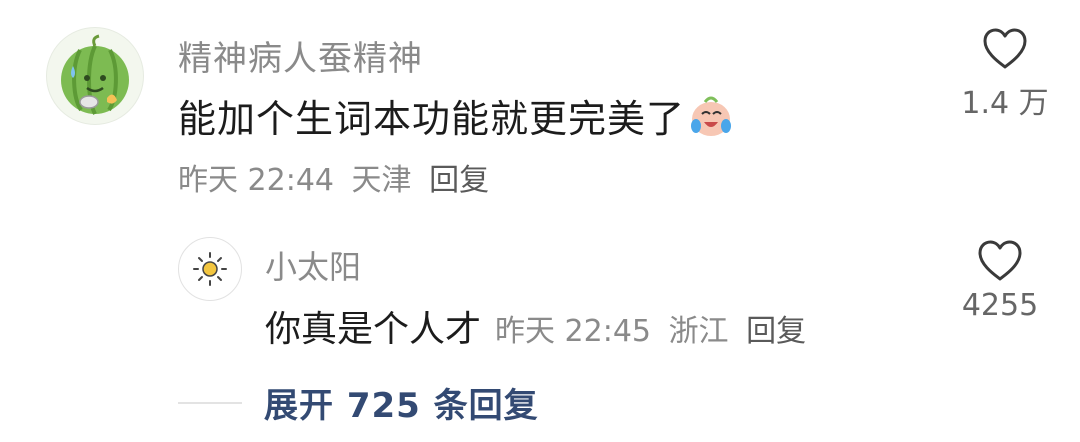  What do you see at coordinates (1005, 75) in the screenshot?
I see `like-button: 1.4 万` at bounding box center [1005, 75].